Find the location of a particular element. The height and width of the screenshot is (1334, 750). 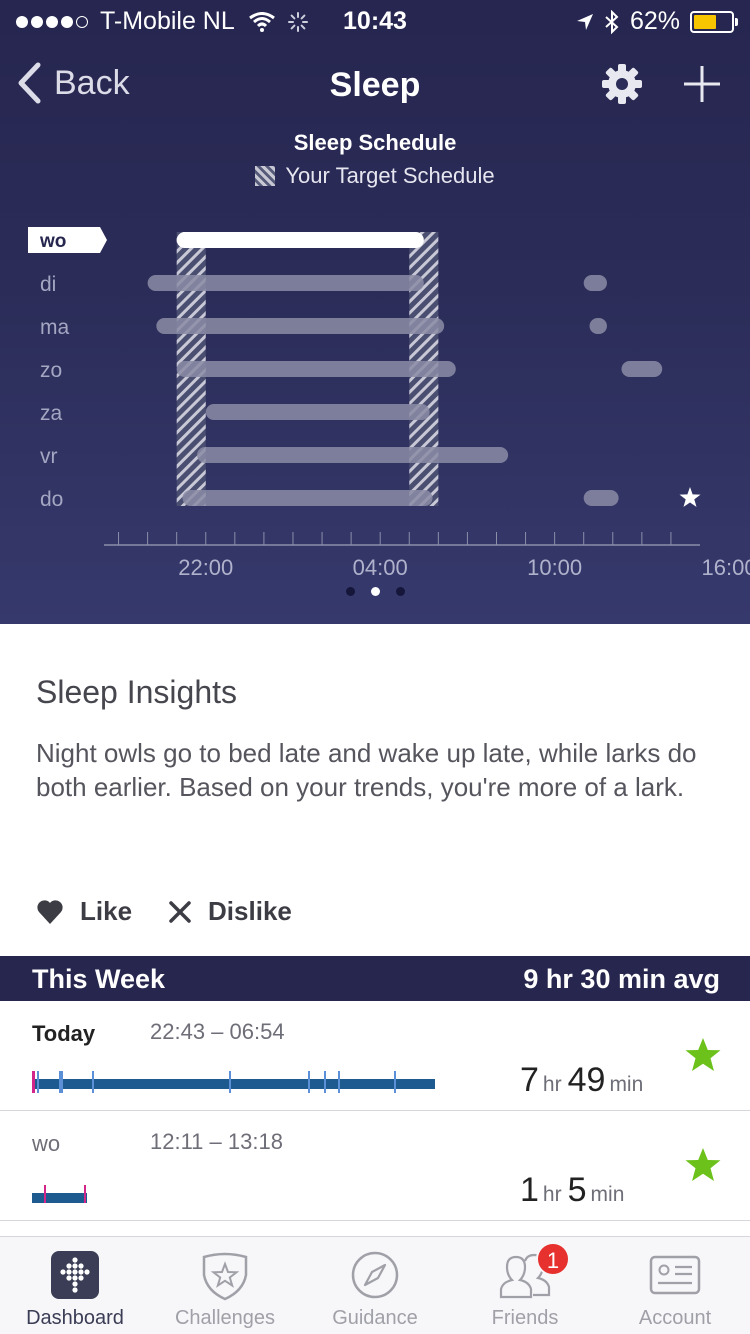

log-duration: 7 hr 49 min is located at coordinates (584, 1080).